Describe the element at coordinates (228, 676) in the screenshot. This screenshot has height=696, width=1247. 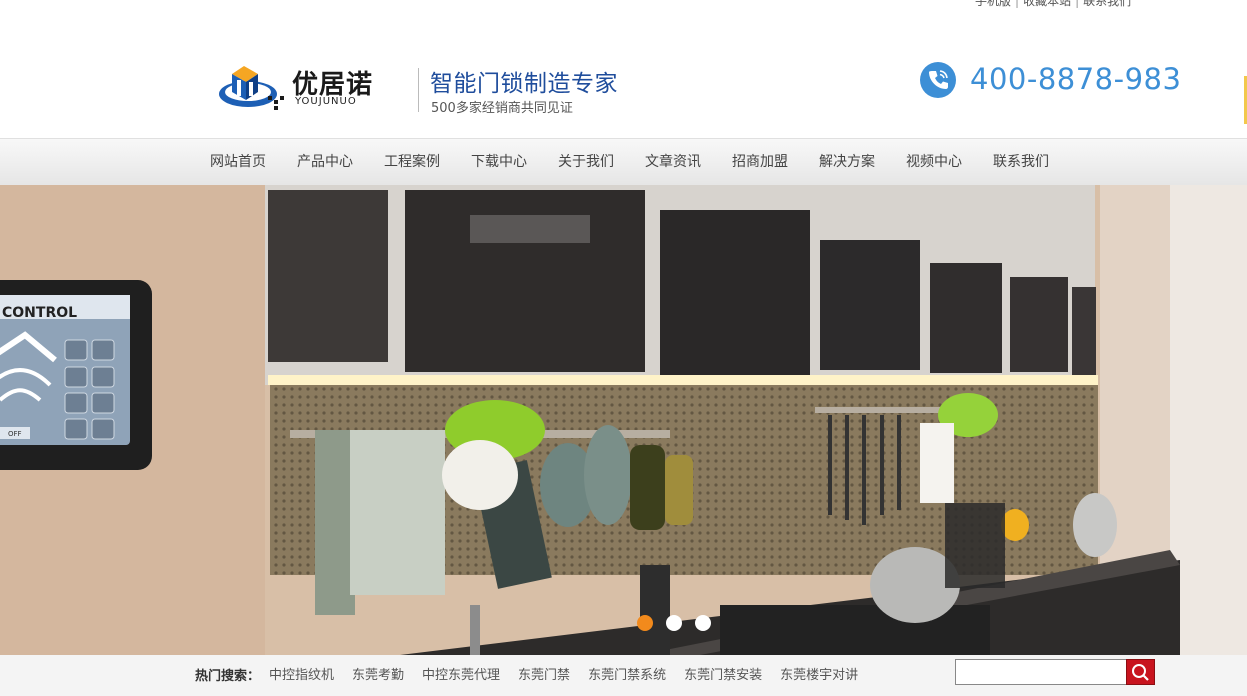
I see `hot-search-label: 热门搜索：` at that location.